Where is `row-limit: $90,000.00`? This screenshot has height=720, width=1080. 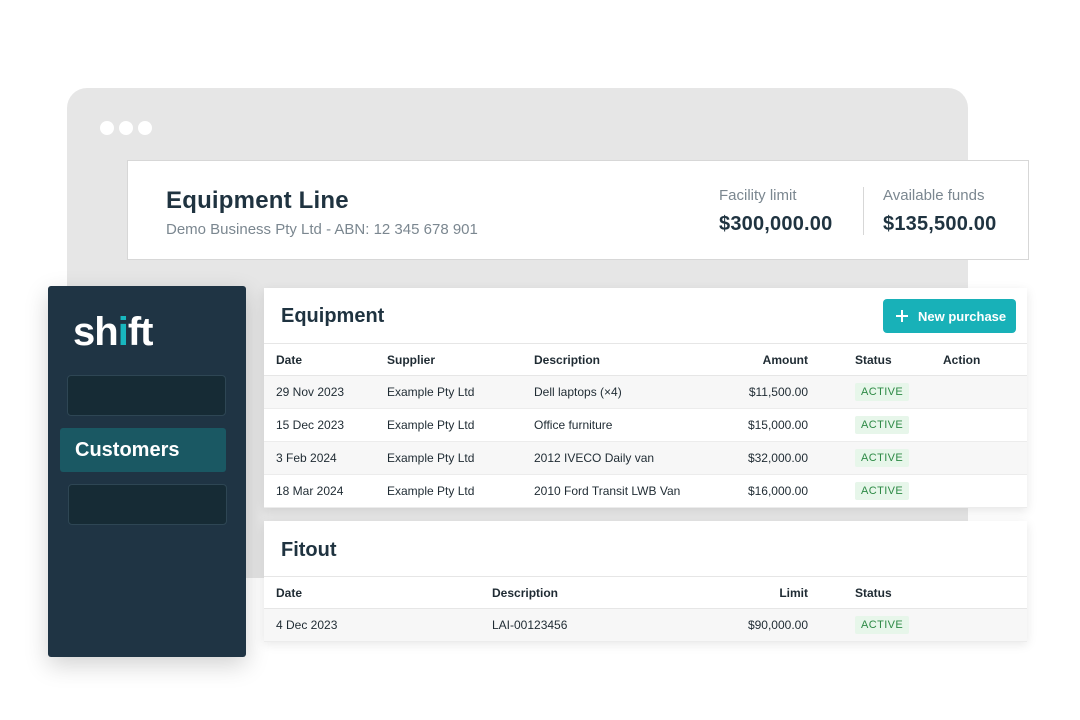
row-limit: $90,000.00 is located at coordinates (738, 625).